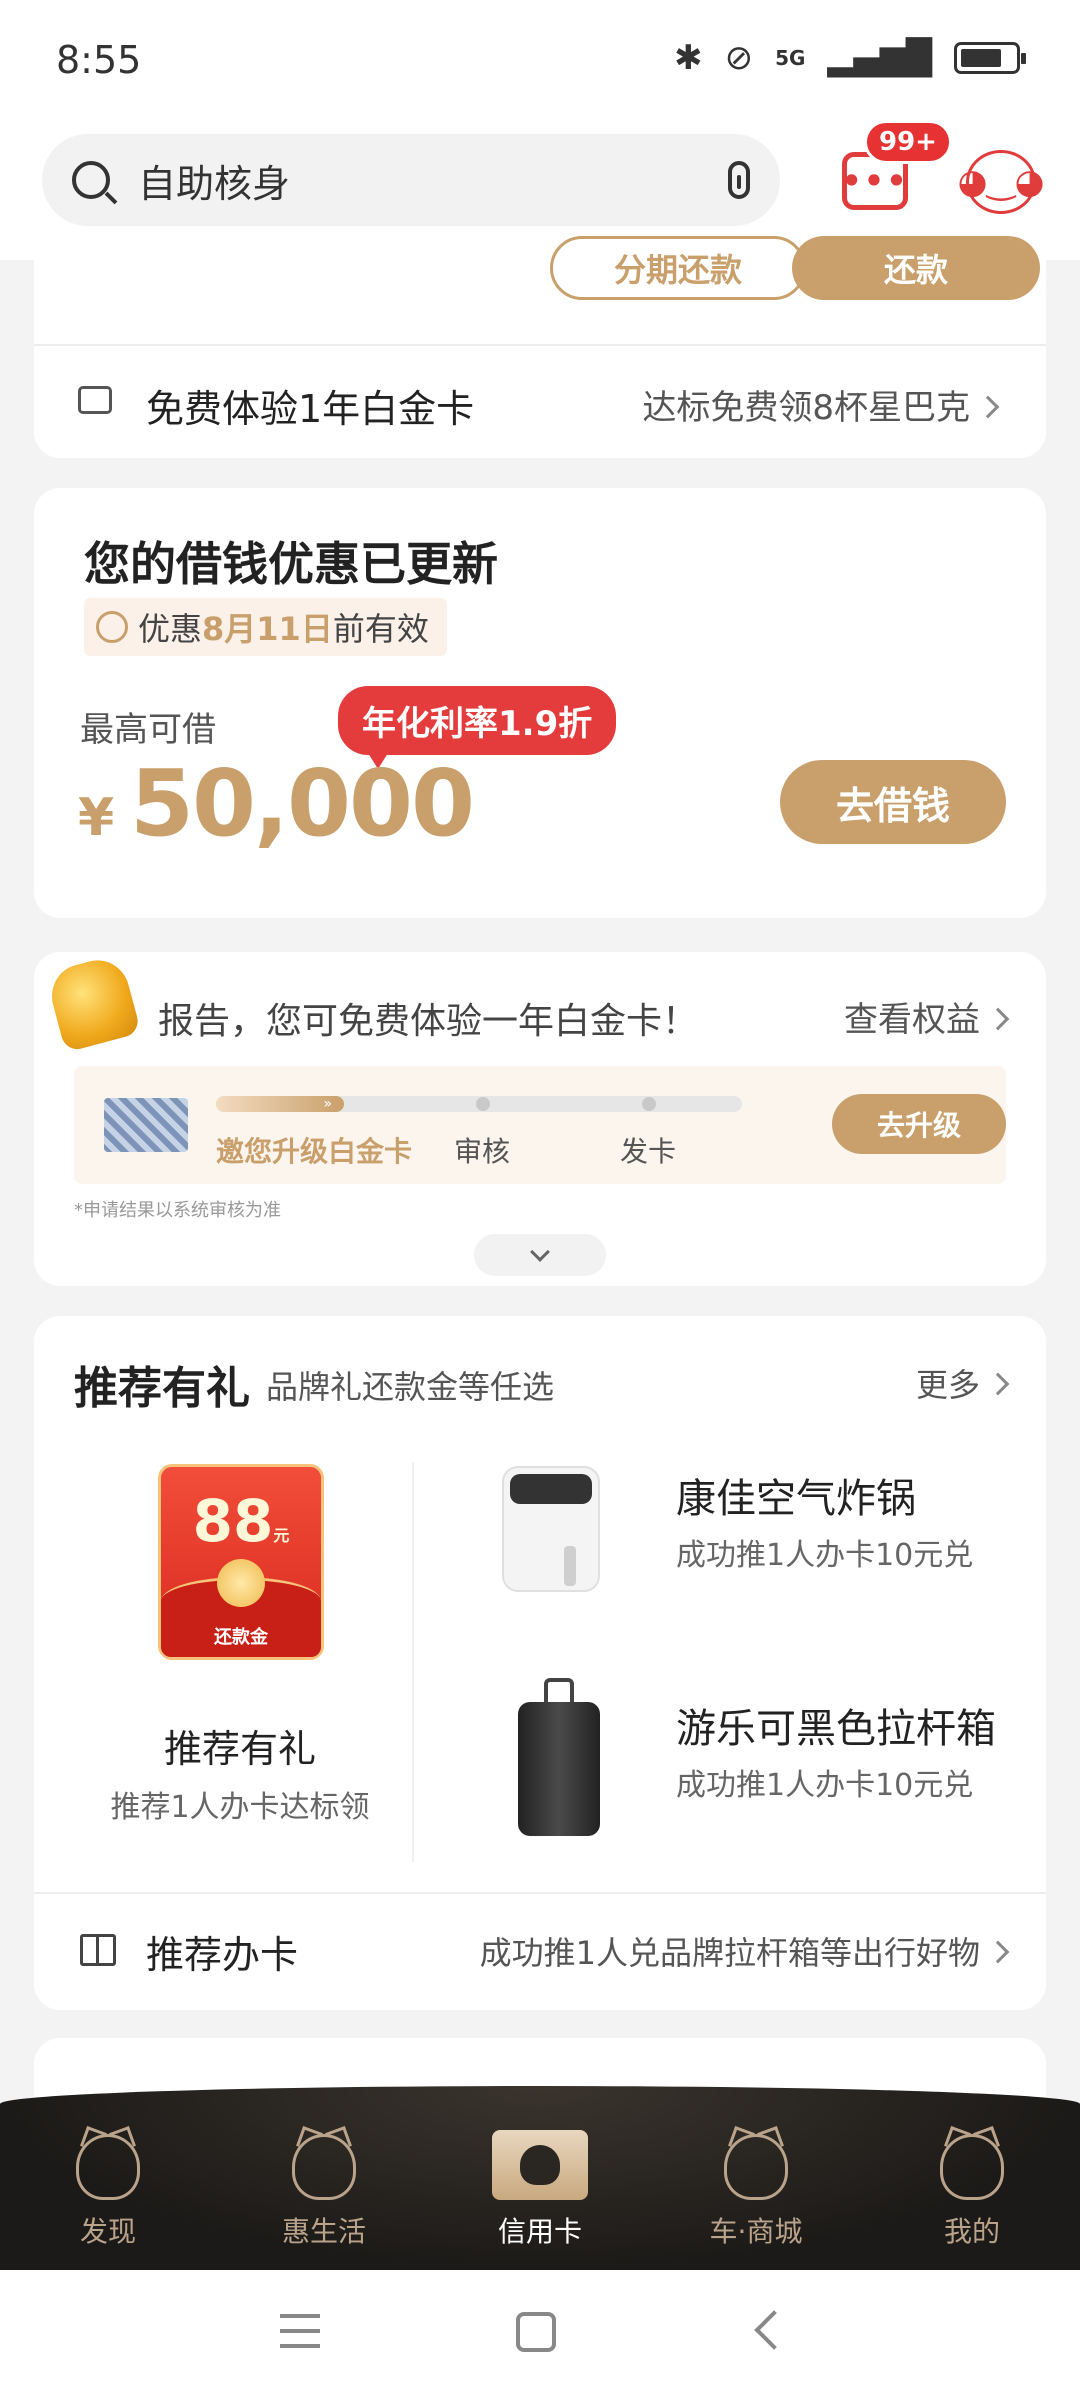  Describe the element at coordinates (559, 1690) in the screenshot. I see `suitcase-handle` at that location.